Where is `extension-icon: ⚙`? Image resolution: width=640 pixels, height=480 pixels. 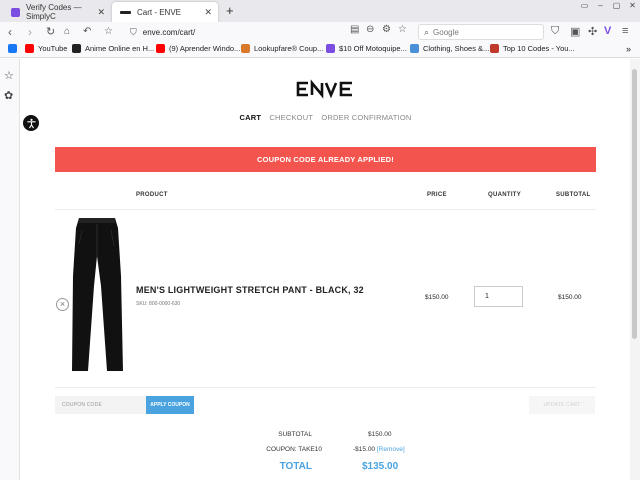
extension-icon: ⚙ is located at coordinates (386, 29).